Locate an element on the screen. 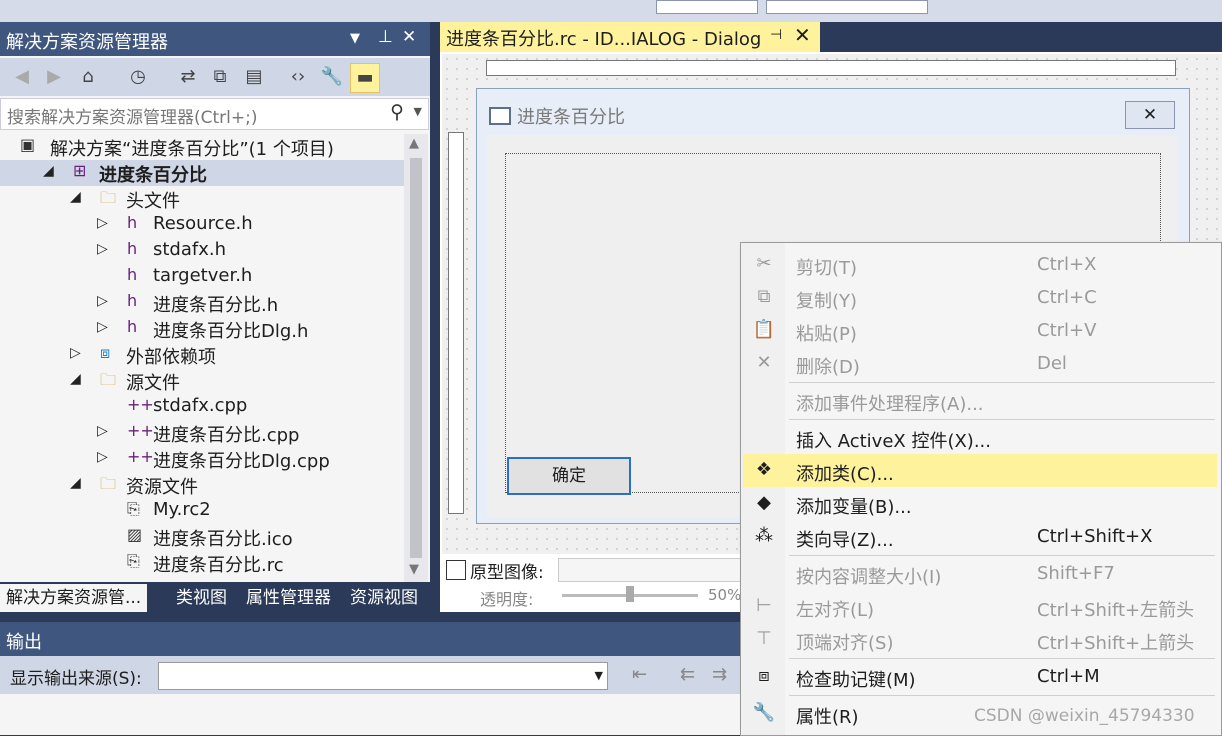 Image resolution: width=1222 pixels, height=736 pixels. ok-button: 确定 is located at coordinates (569, 476).